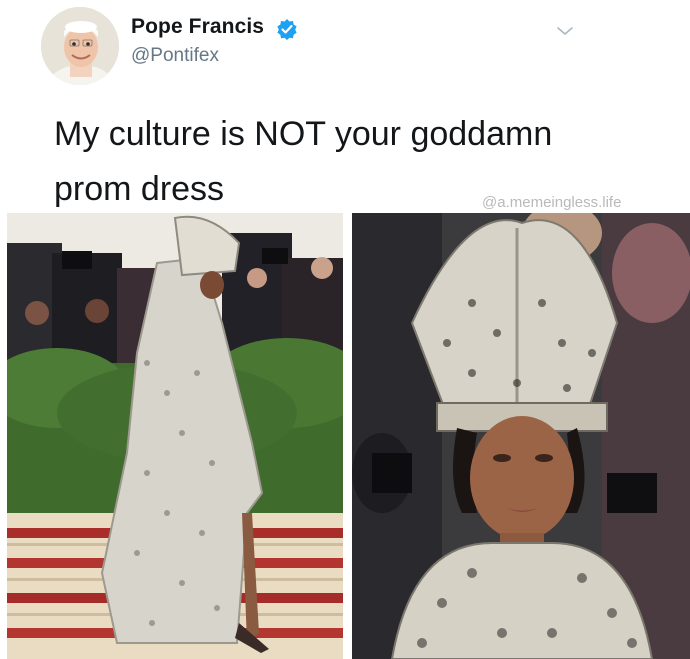  Describe the element at coordinates (197, 27) in the screenshot. I see `display-name: Pope Francis` at that location.